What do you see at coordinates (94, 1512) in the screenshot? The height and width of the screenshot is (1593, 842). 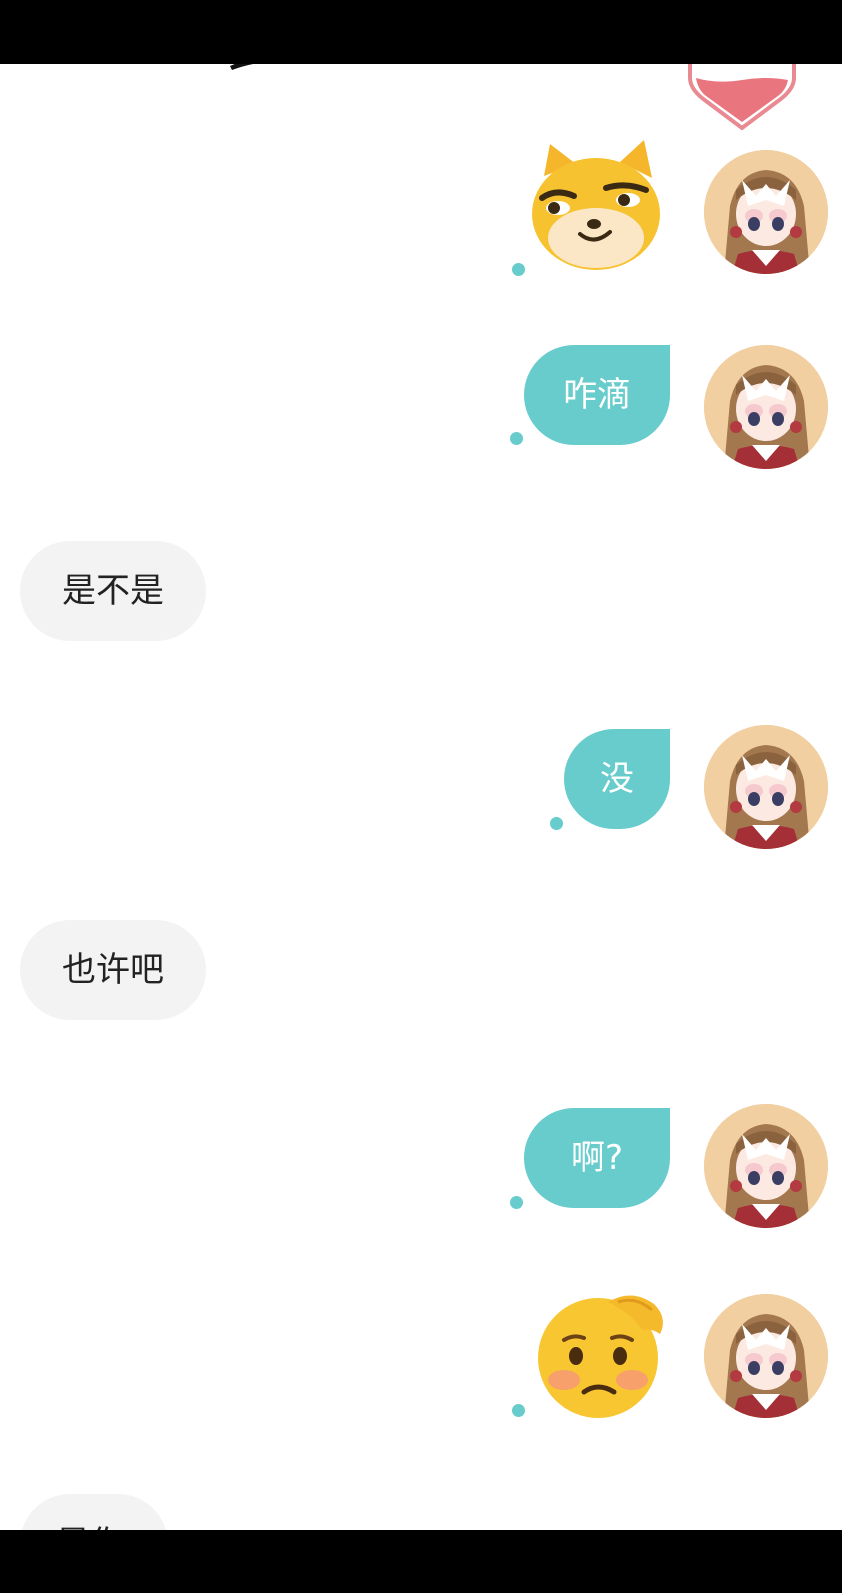 I see `incoming-message-bubble: 是你` at bounding box center [94, 1512].